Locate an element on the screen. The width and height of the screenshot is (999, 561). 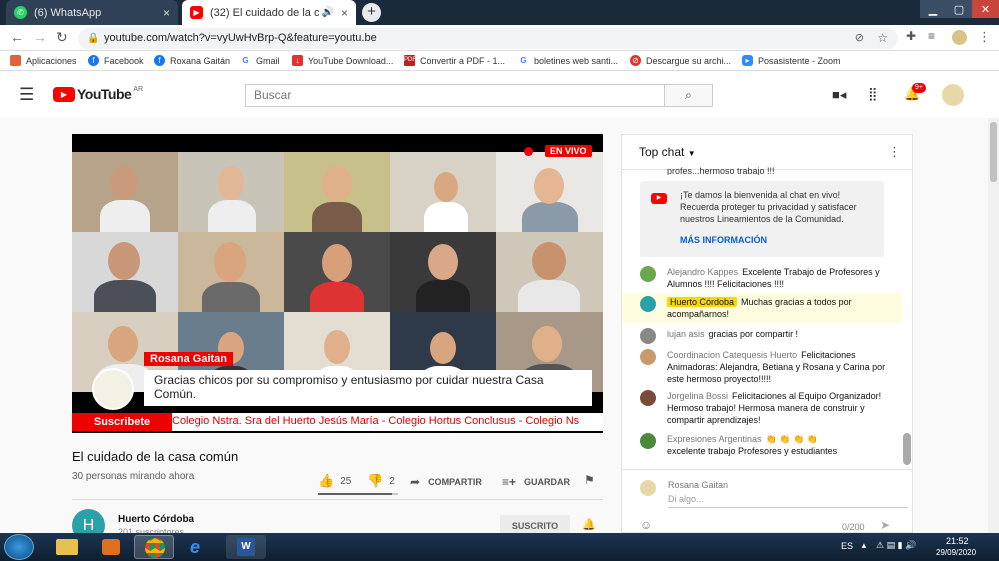
channel-name: Huerto Córdoba is located at coordinates (156, 519).